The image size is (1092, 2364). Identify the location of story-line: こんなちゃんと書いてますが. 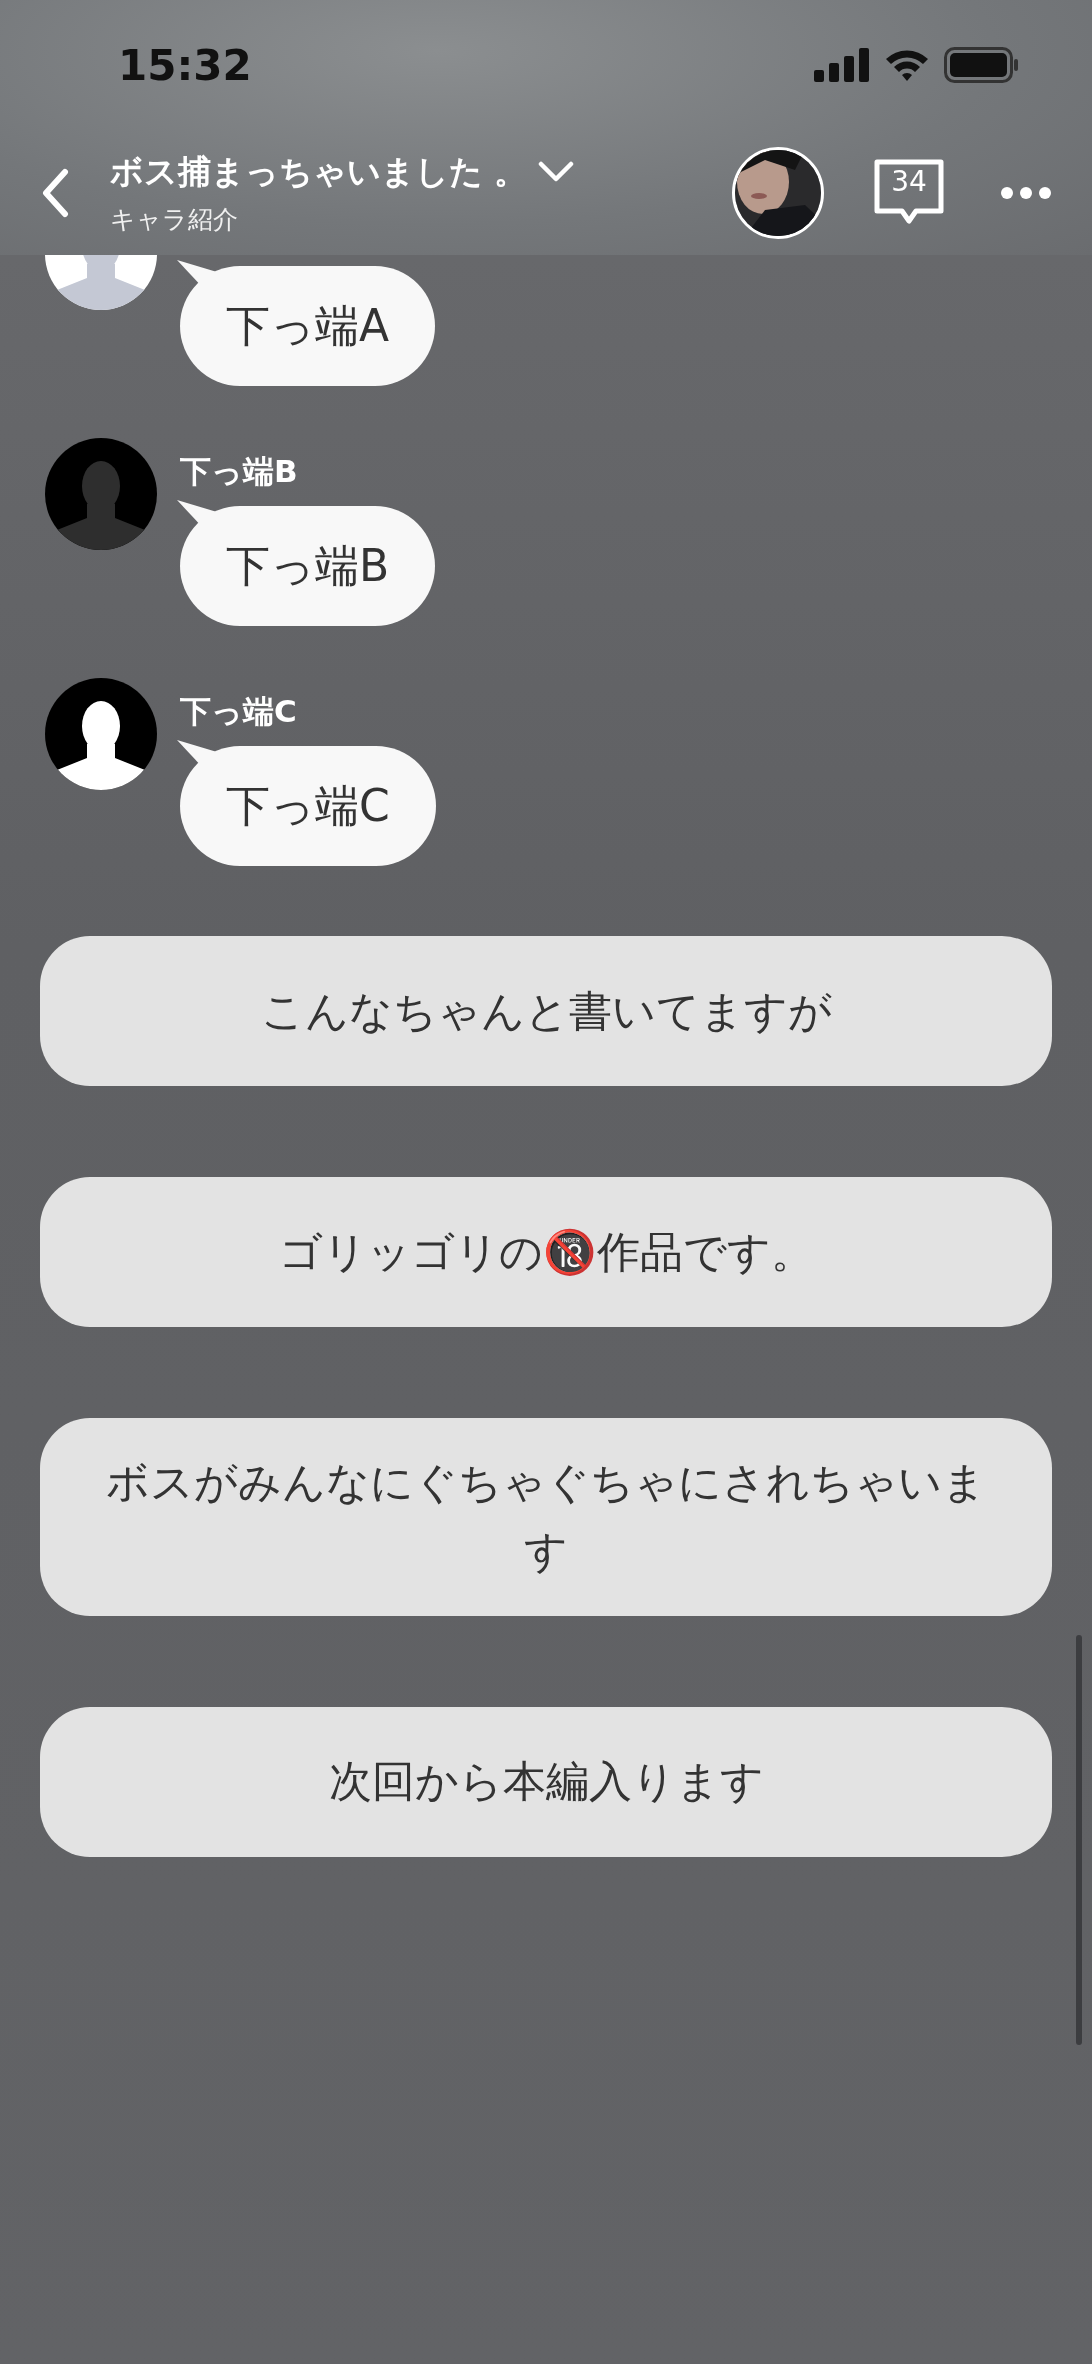
(546, 1011).